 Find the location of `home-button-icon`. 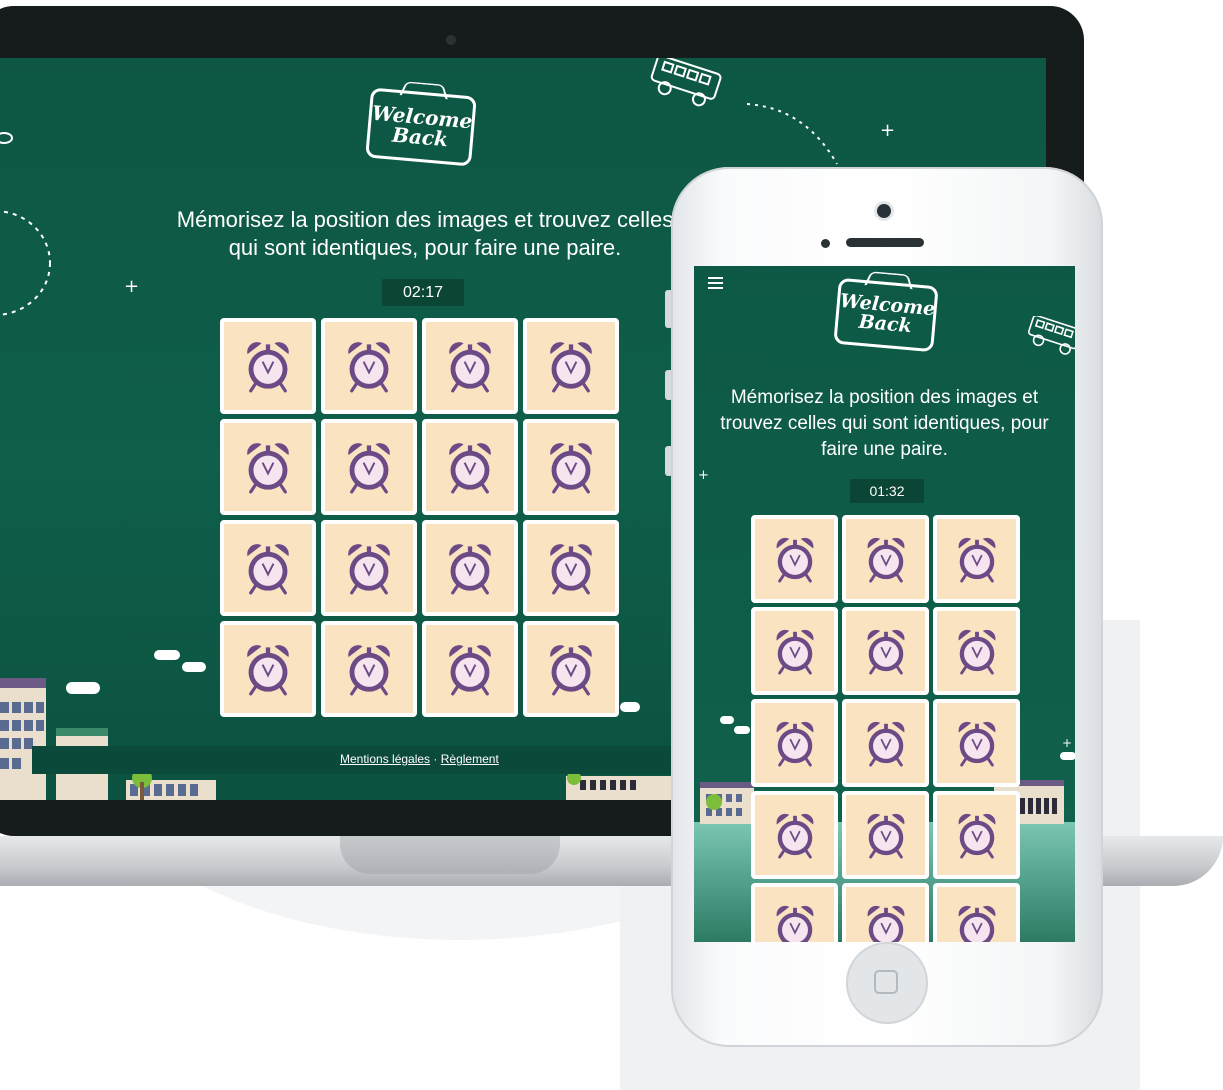

home-button-icon is located at coordinates (886, 982).